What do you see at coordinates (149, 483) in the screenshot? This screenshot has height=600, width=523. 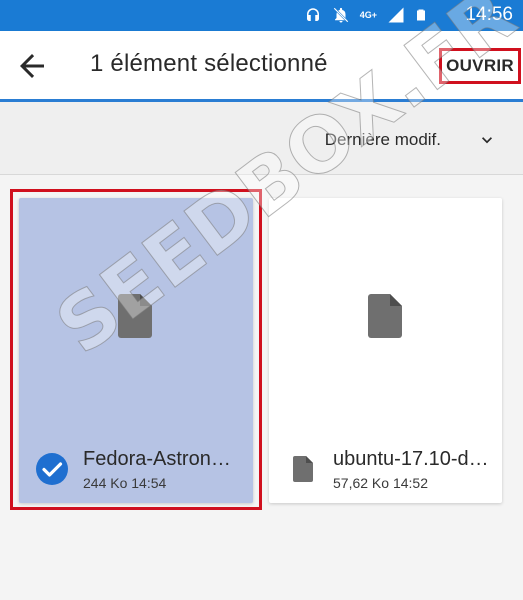 I see `file-time: 14:54` at bounding box center [149, 483].